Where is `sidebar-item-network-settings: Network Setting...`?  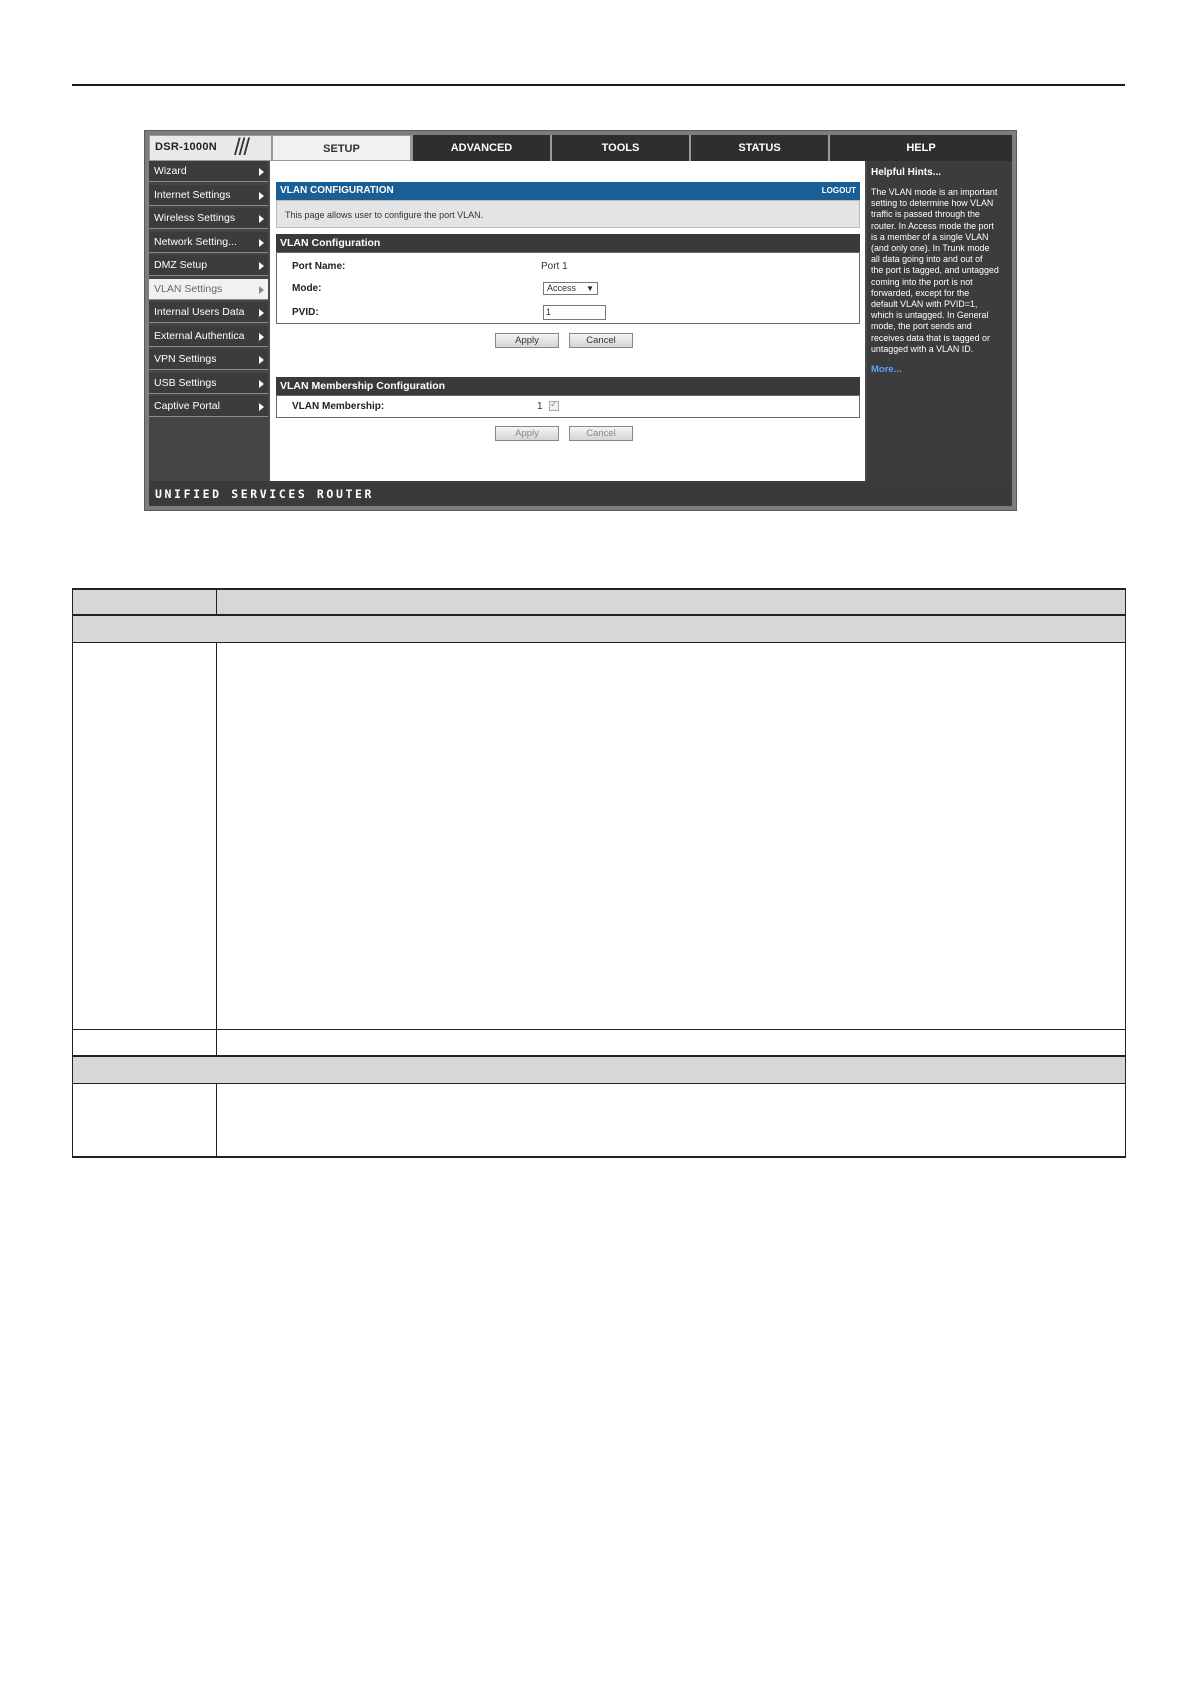
sidebar-item-network-settings: Network Setting... is located at coordinates (208, 242).